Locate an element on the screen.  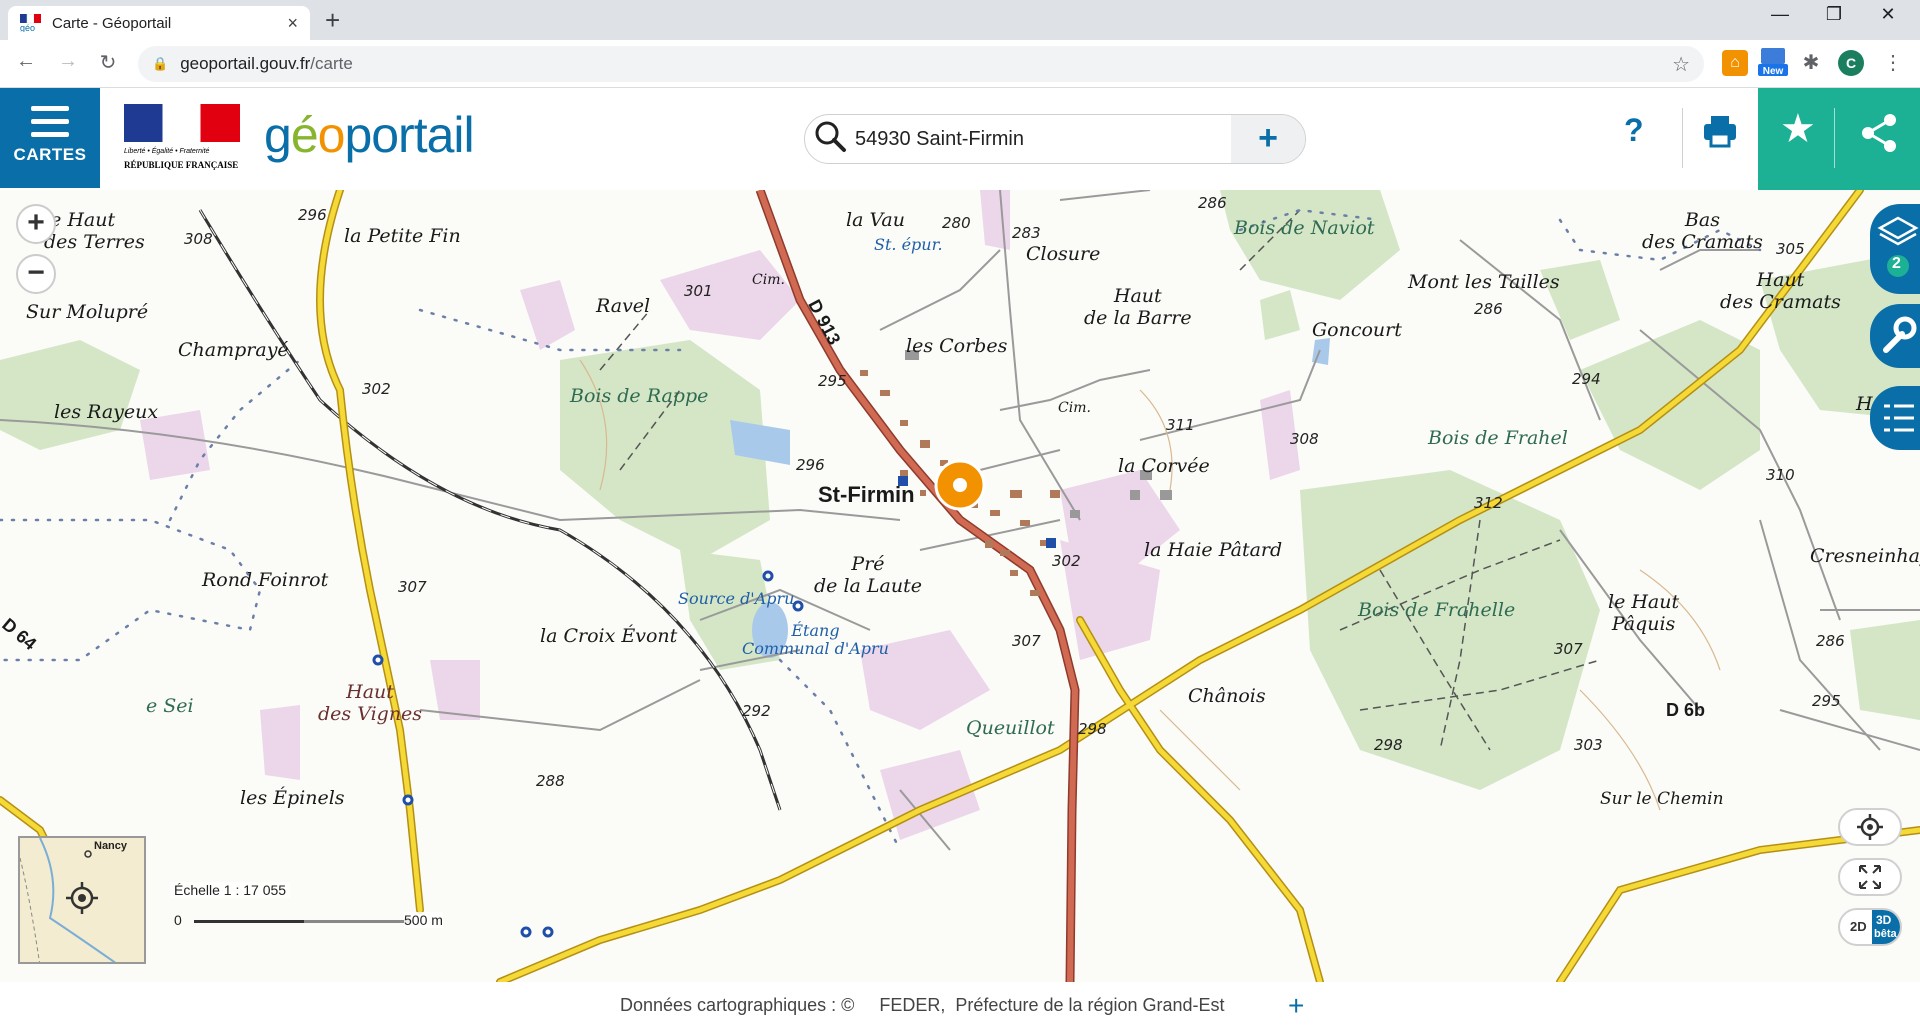
browser-tabbar: géo Carte - Géoportail × + — ❐ ✕ is located at coordinates (960, 20).